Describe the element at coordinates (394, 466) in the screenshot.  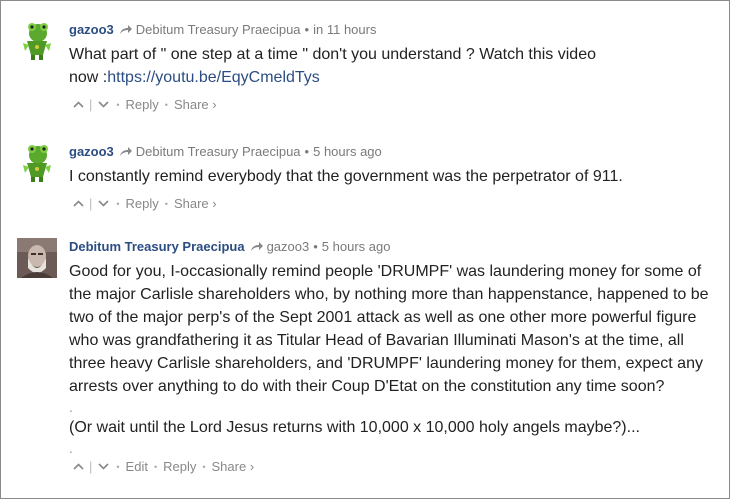
I see `comment-actions: | • Edit • Reply • Share ›` at that location.